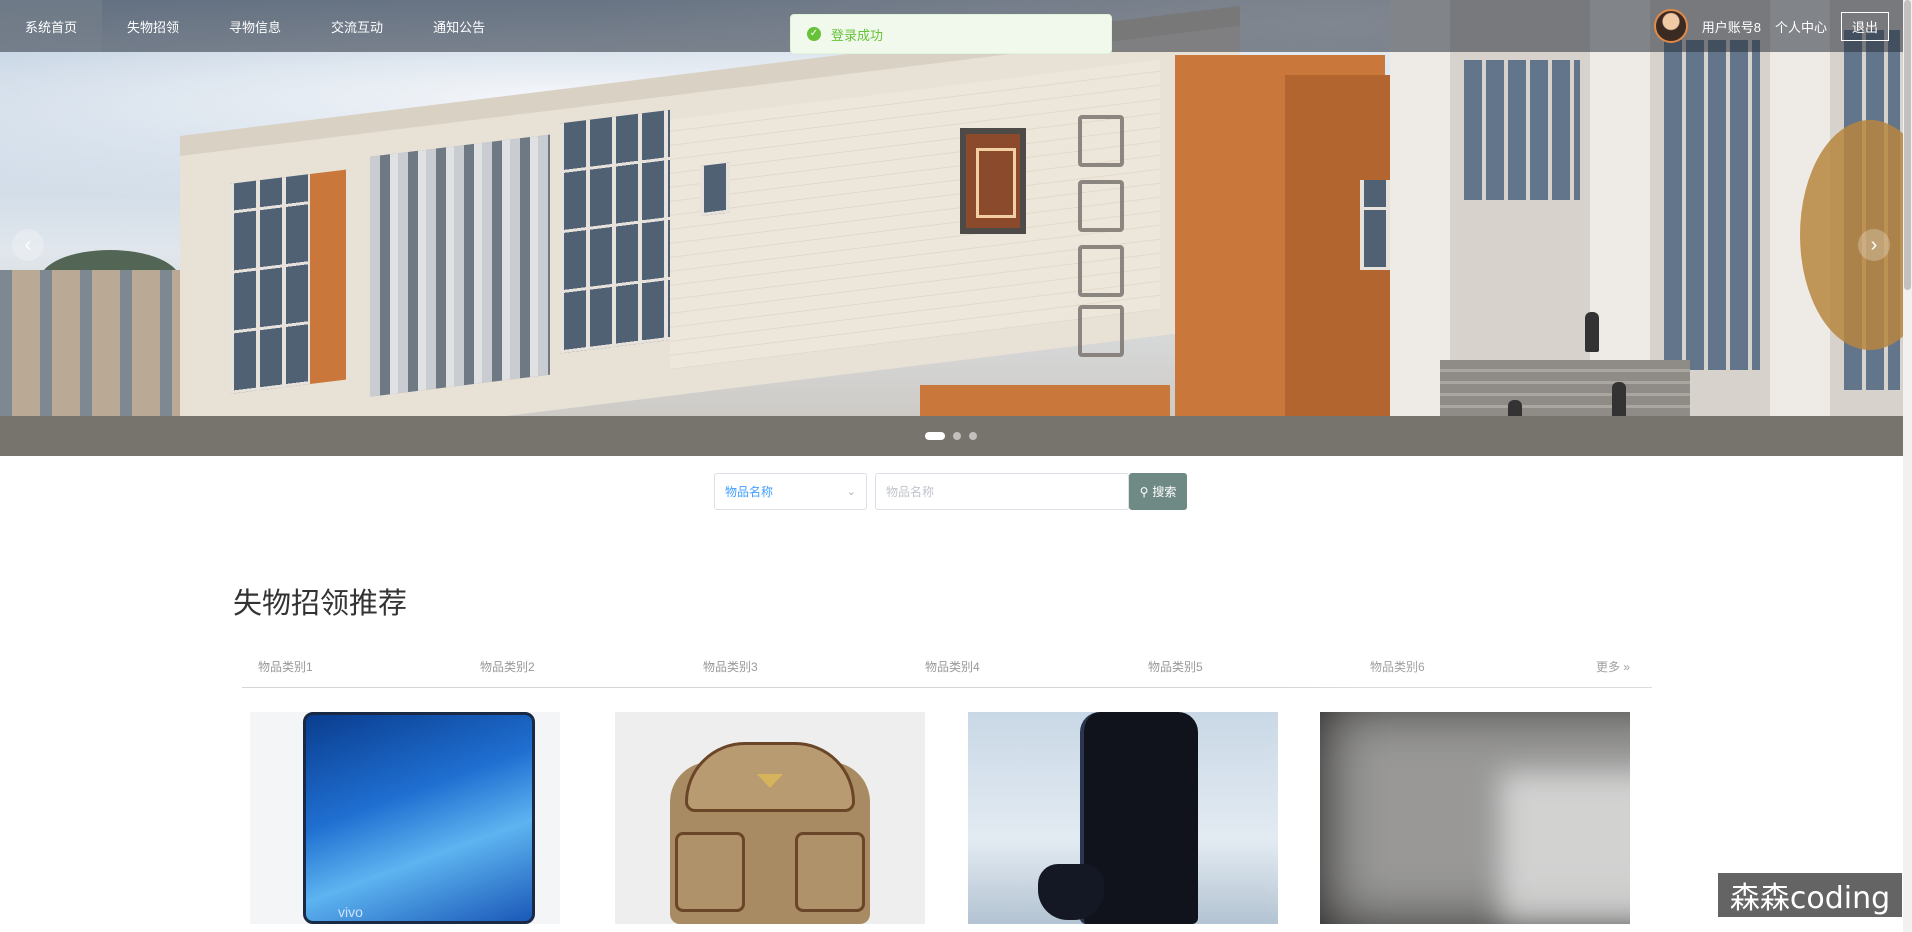 The height and width of the screenshot is (932, 1912). What do you see at coordinates (1731, 27) in the screenshot?
I see `user-account-label: 用户账号8` at bounding box center [1731, 27].